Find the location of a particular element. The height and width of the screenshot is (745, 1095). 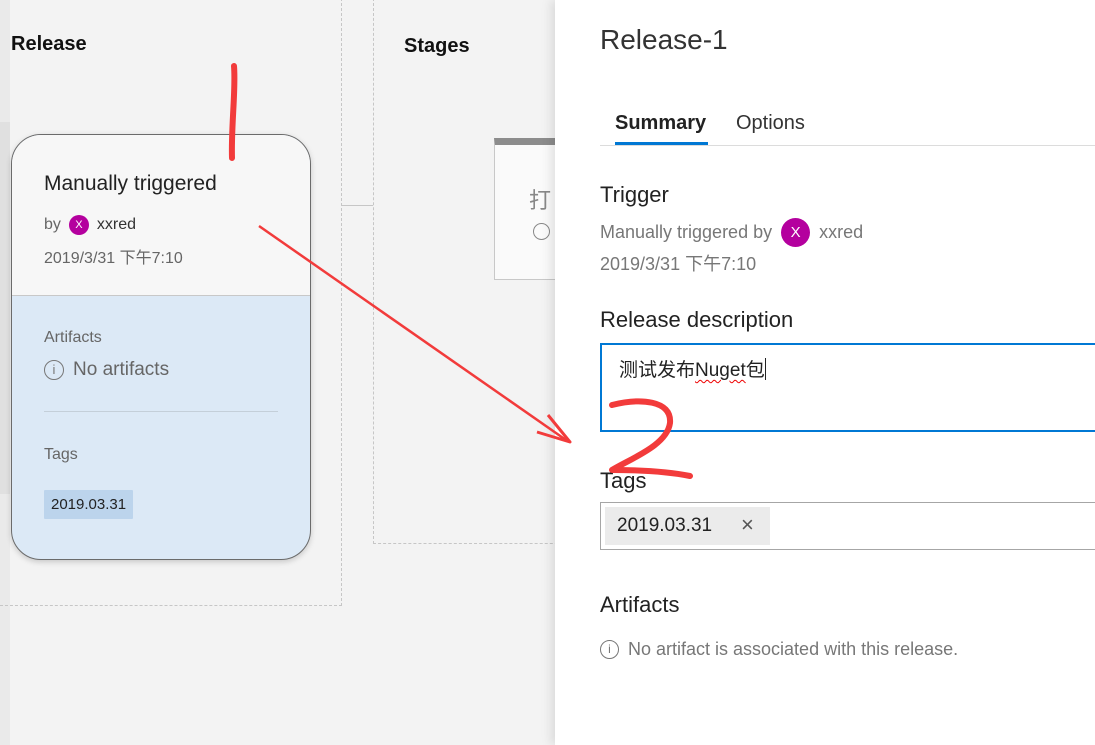

release-column-title: Release is located at coordinates (49, 44).